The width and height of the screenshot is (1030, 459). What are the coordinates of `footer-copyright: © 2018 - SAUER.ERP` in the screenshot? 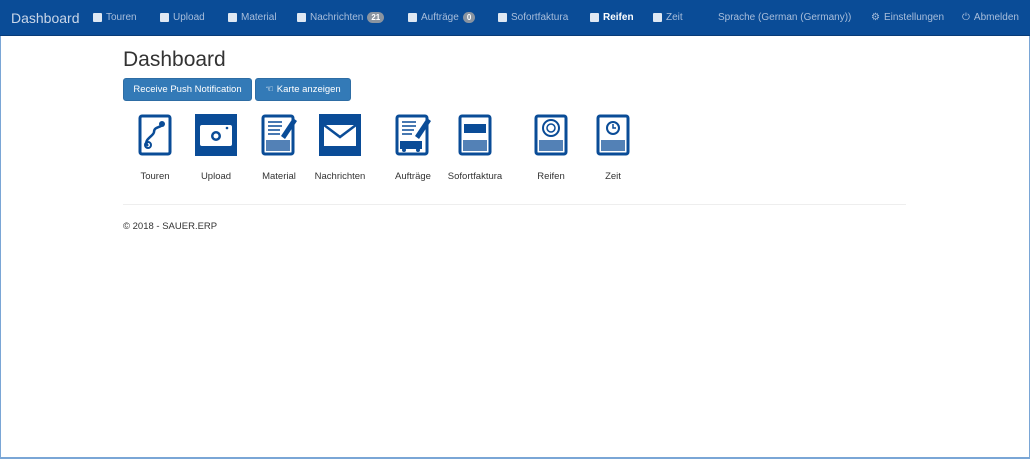 It's located at (170, 226).